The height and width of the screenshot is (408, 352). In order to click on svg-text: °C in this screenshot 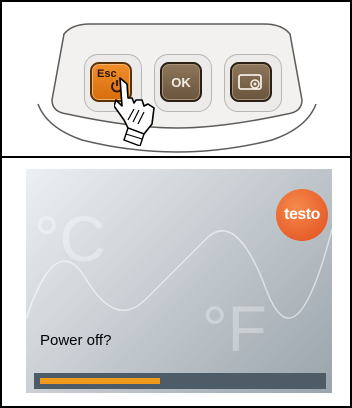, I will do `click(70, 239)`.